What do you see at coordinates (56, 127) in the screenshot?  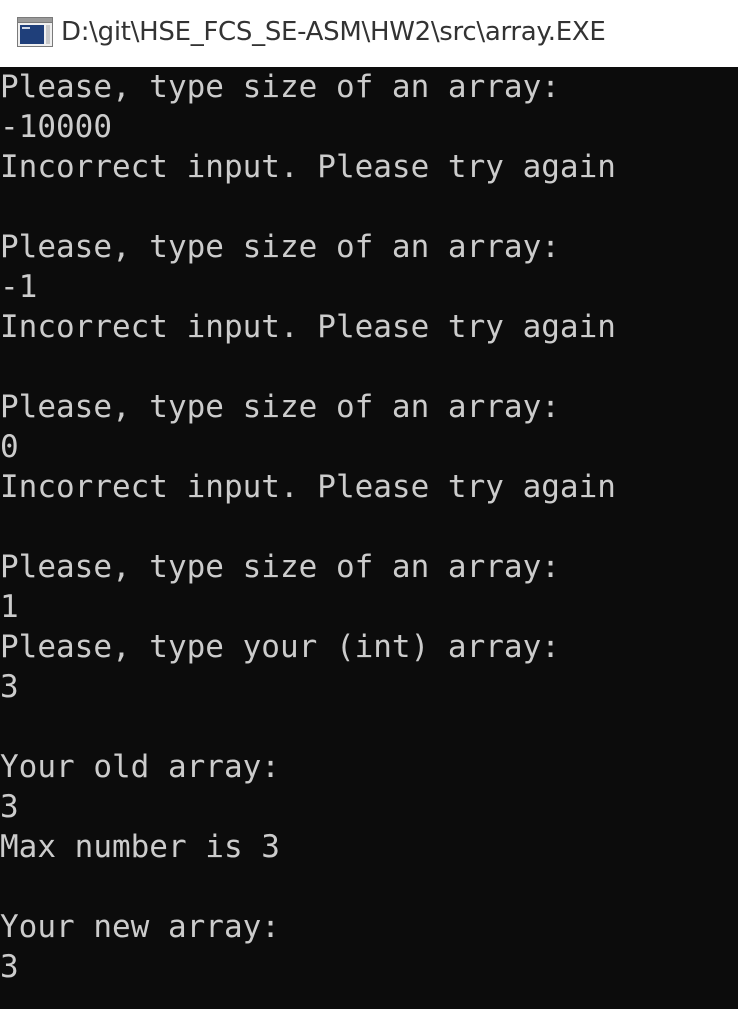 I see `console-line: -10000` at bounding box center [56, 127].